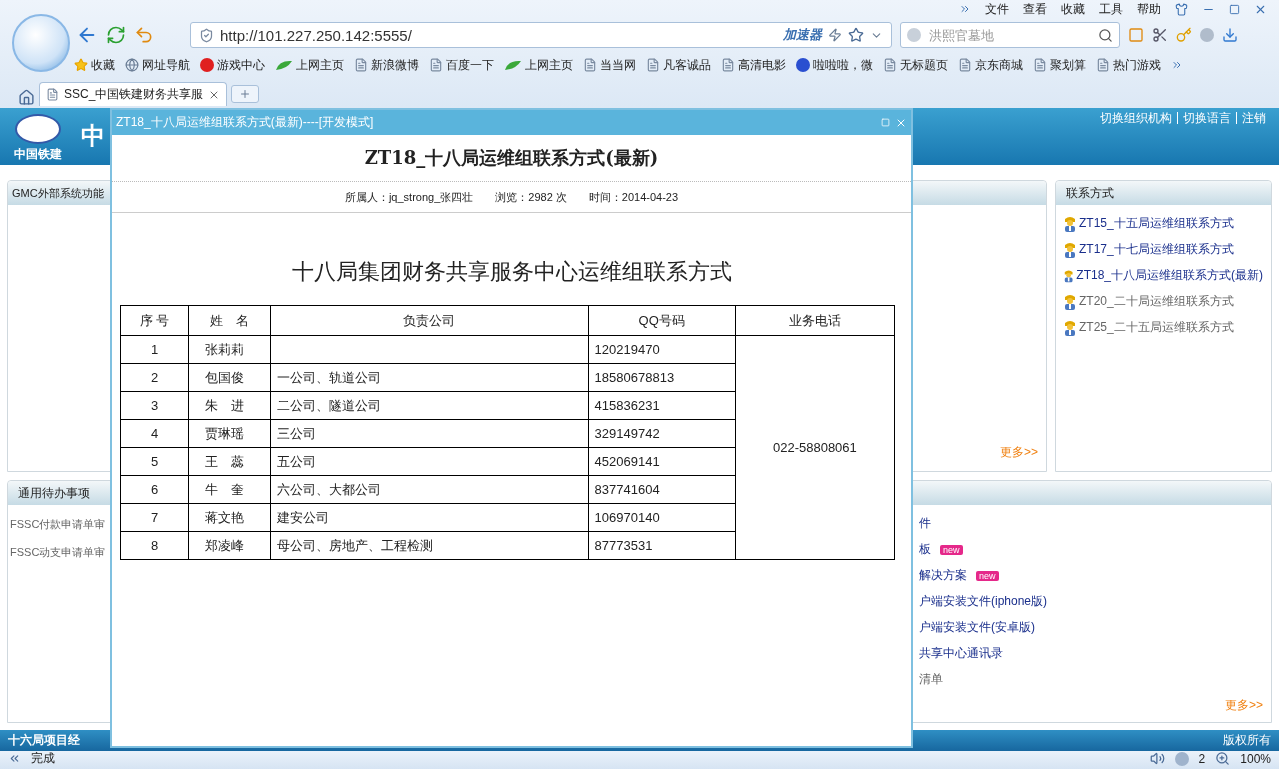 The width and height of the screenshot is (1279, 769). Describe the element at coordinates (834, 65) in the screenshot. I see `bookmark-link: 啦啦啦，微` at that location.